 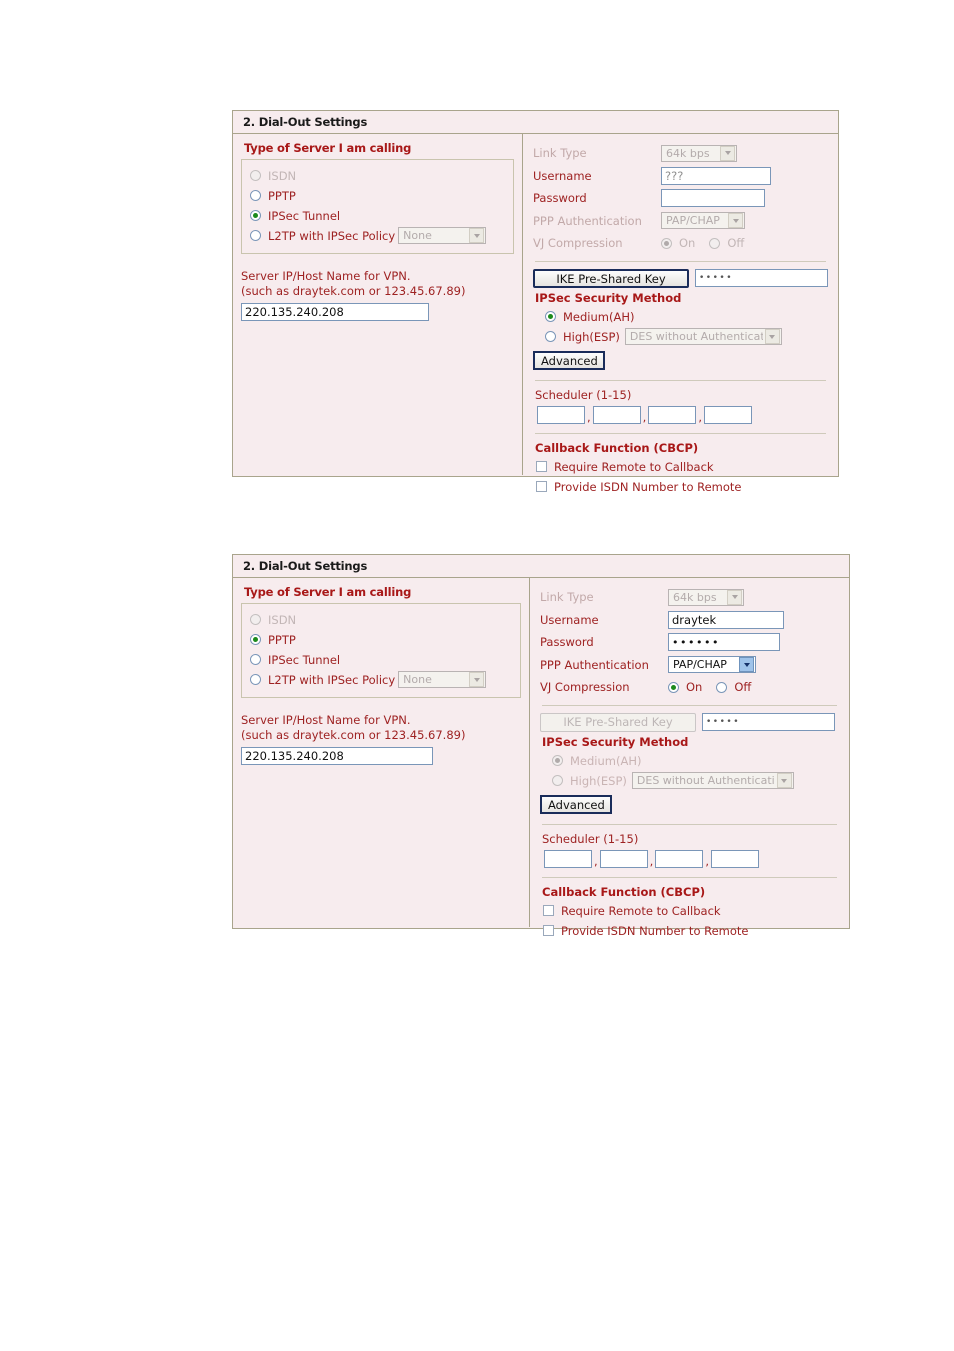 I want to click on ppp-authentication-value: PAP/CHAP, so click(x=700, y=665).